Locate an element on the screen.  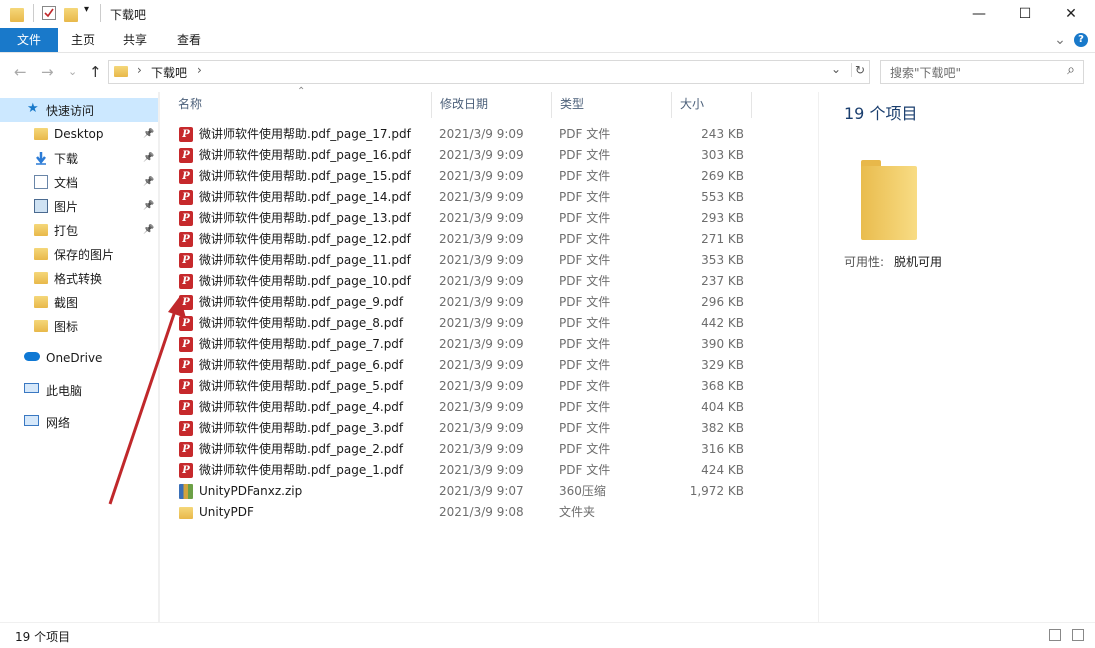
sidebar-item: 下载 📌 is located at coordinates (79, 158).